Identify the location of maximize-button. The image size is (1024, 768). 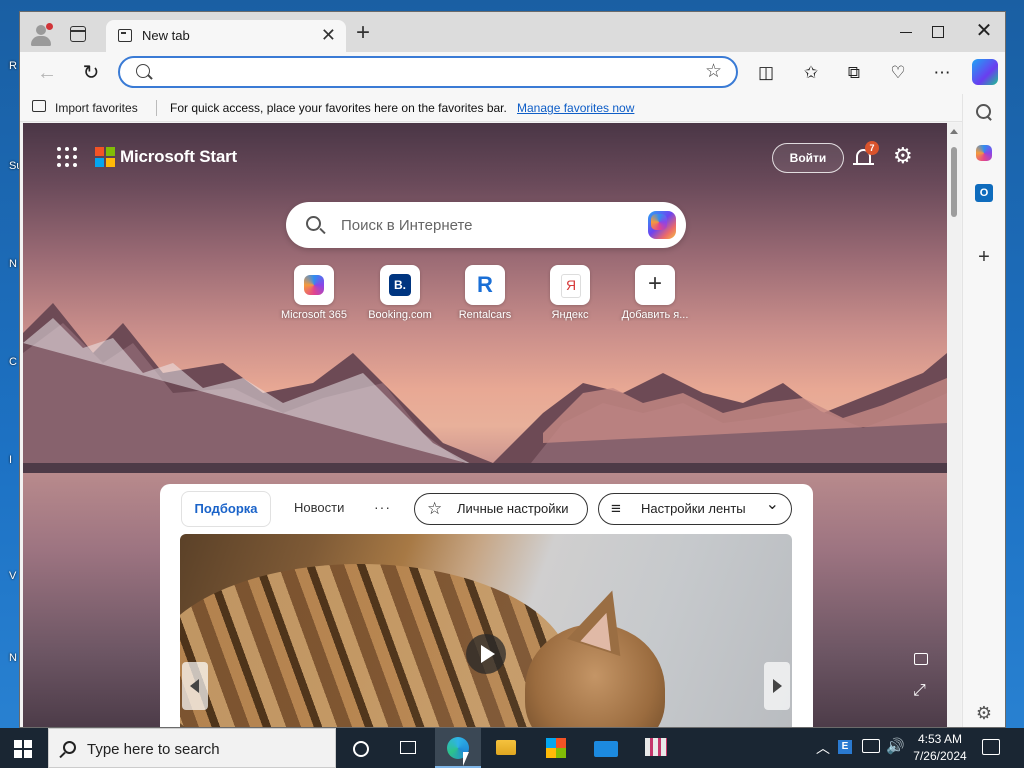
(938, 32).